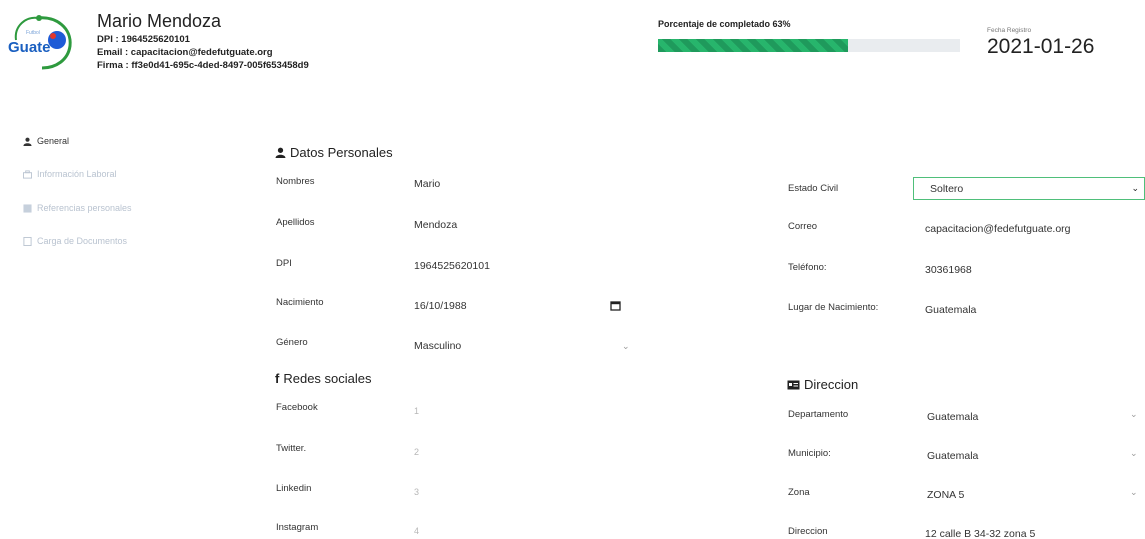 This screenshot has width=1145, height=539. What do you see at coordinates (297, 407) in the screenshot?
I see `facebook-label: Facebook` at bounding box center [297, 407].